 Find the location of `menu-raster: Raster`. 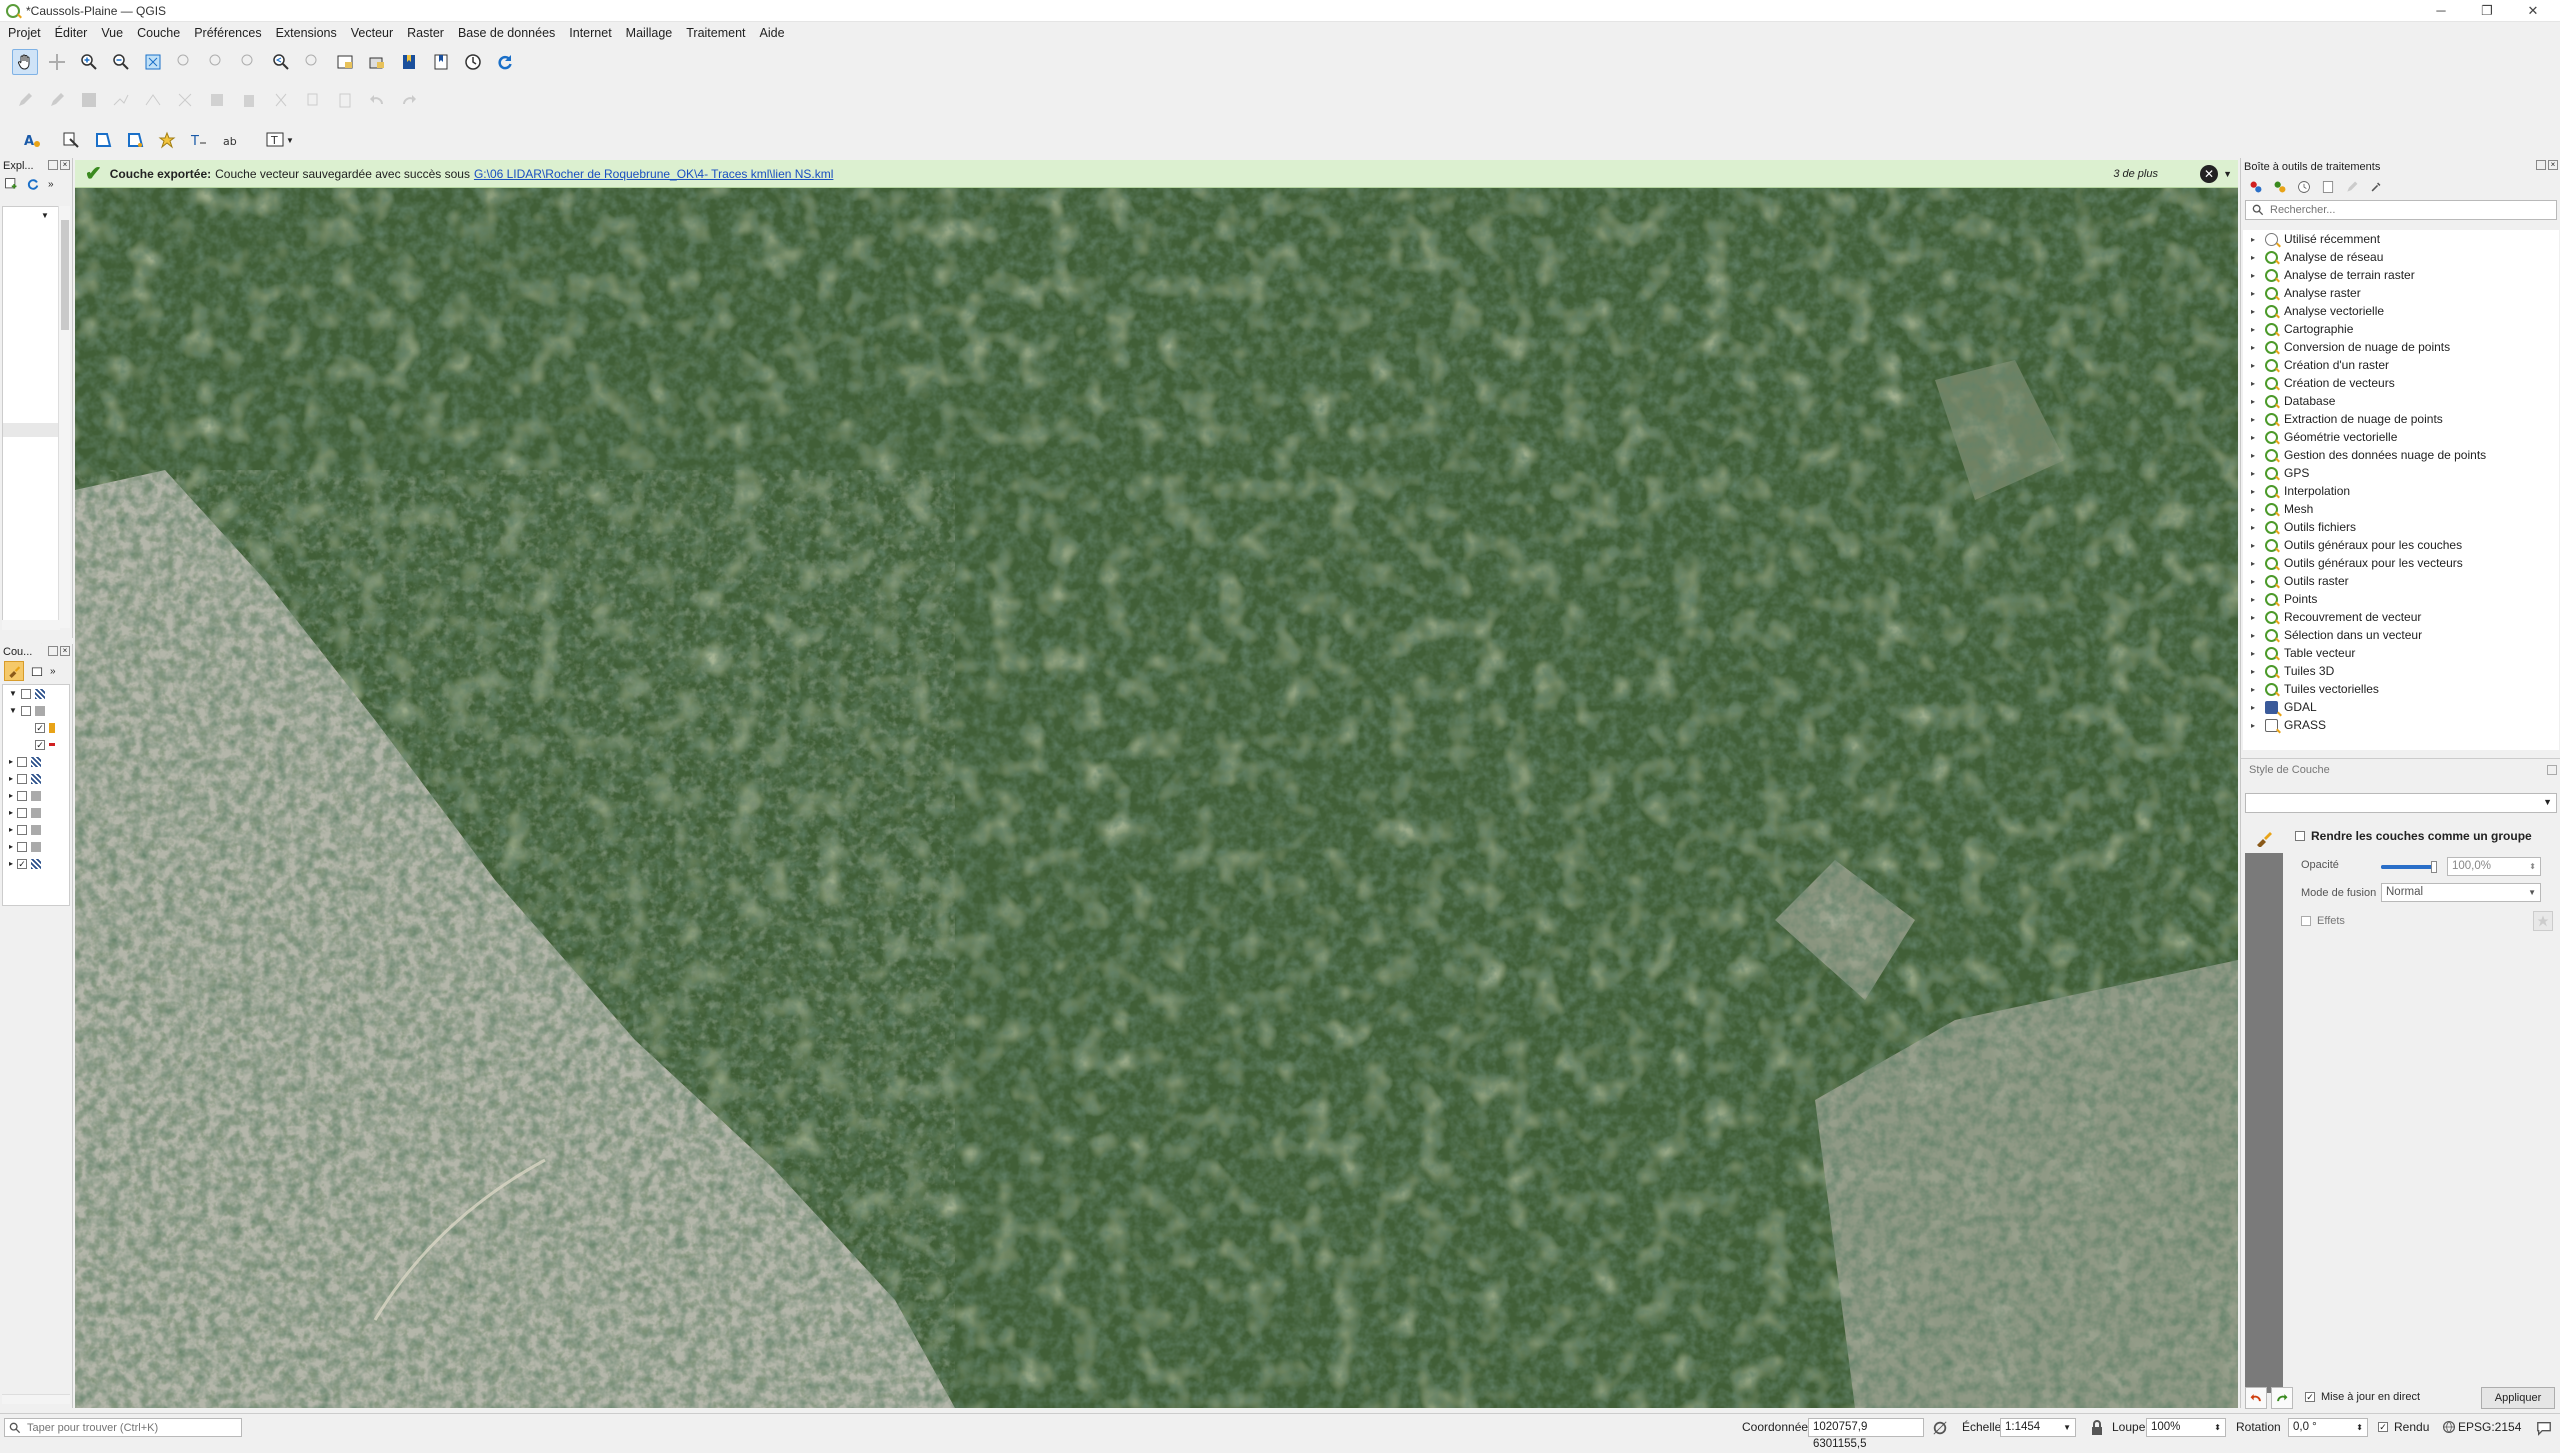

menu-raster: Raster is located at coordinates (425, 33).